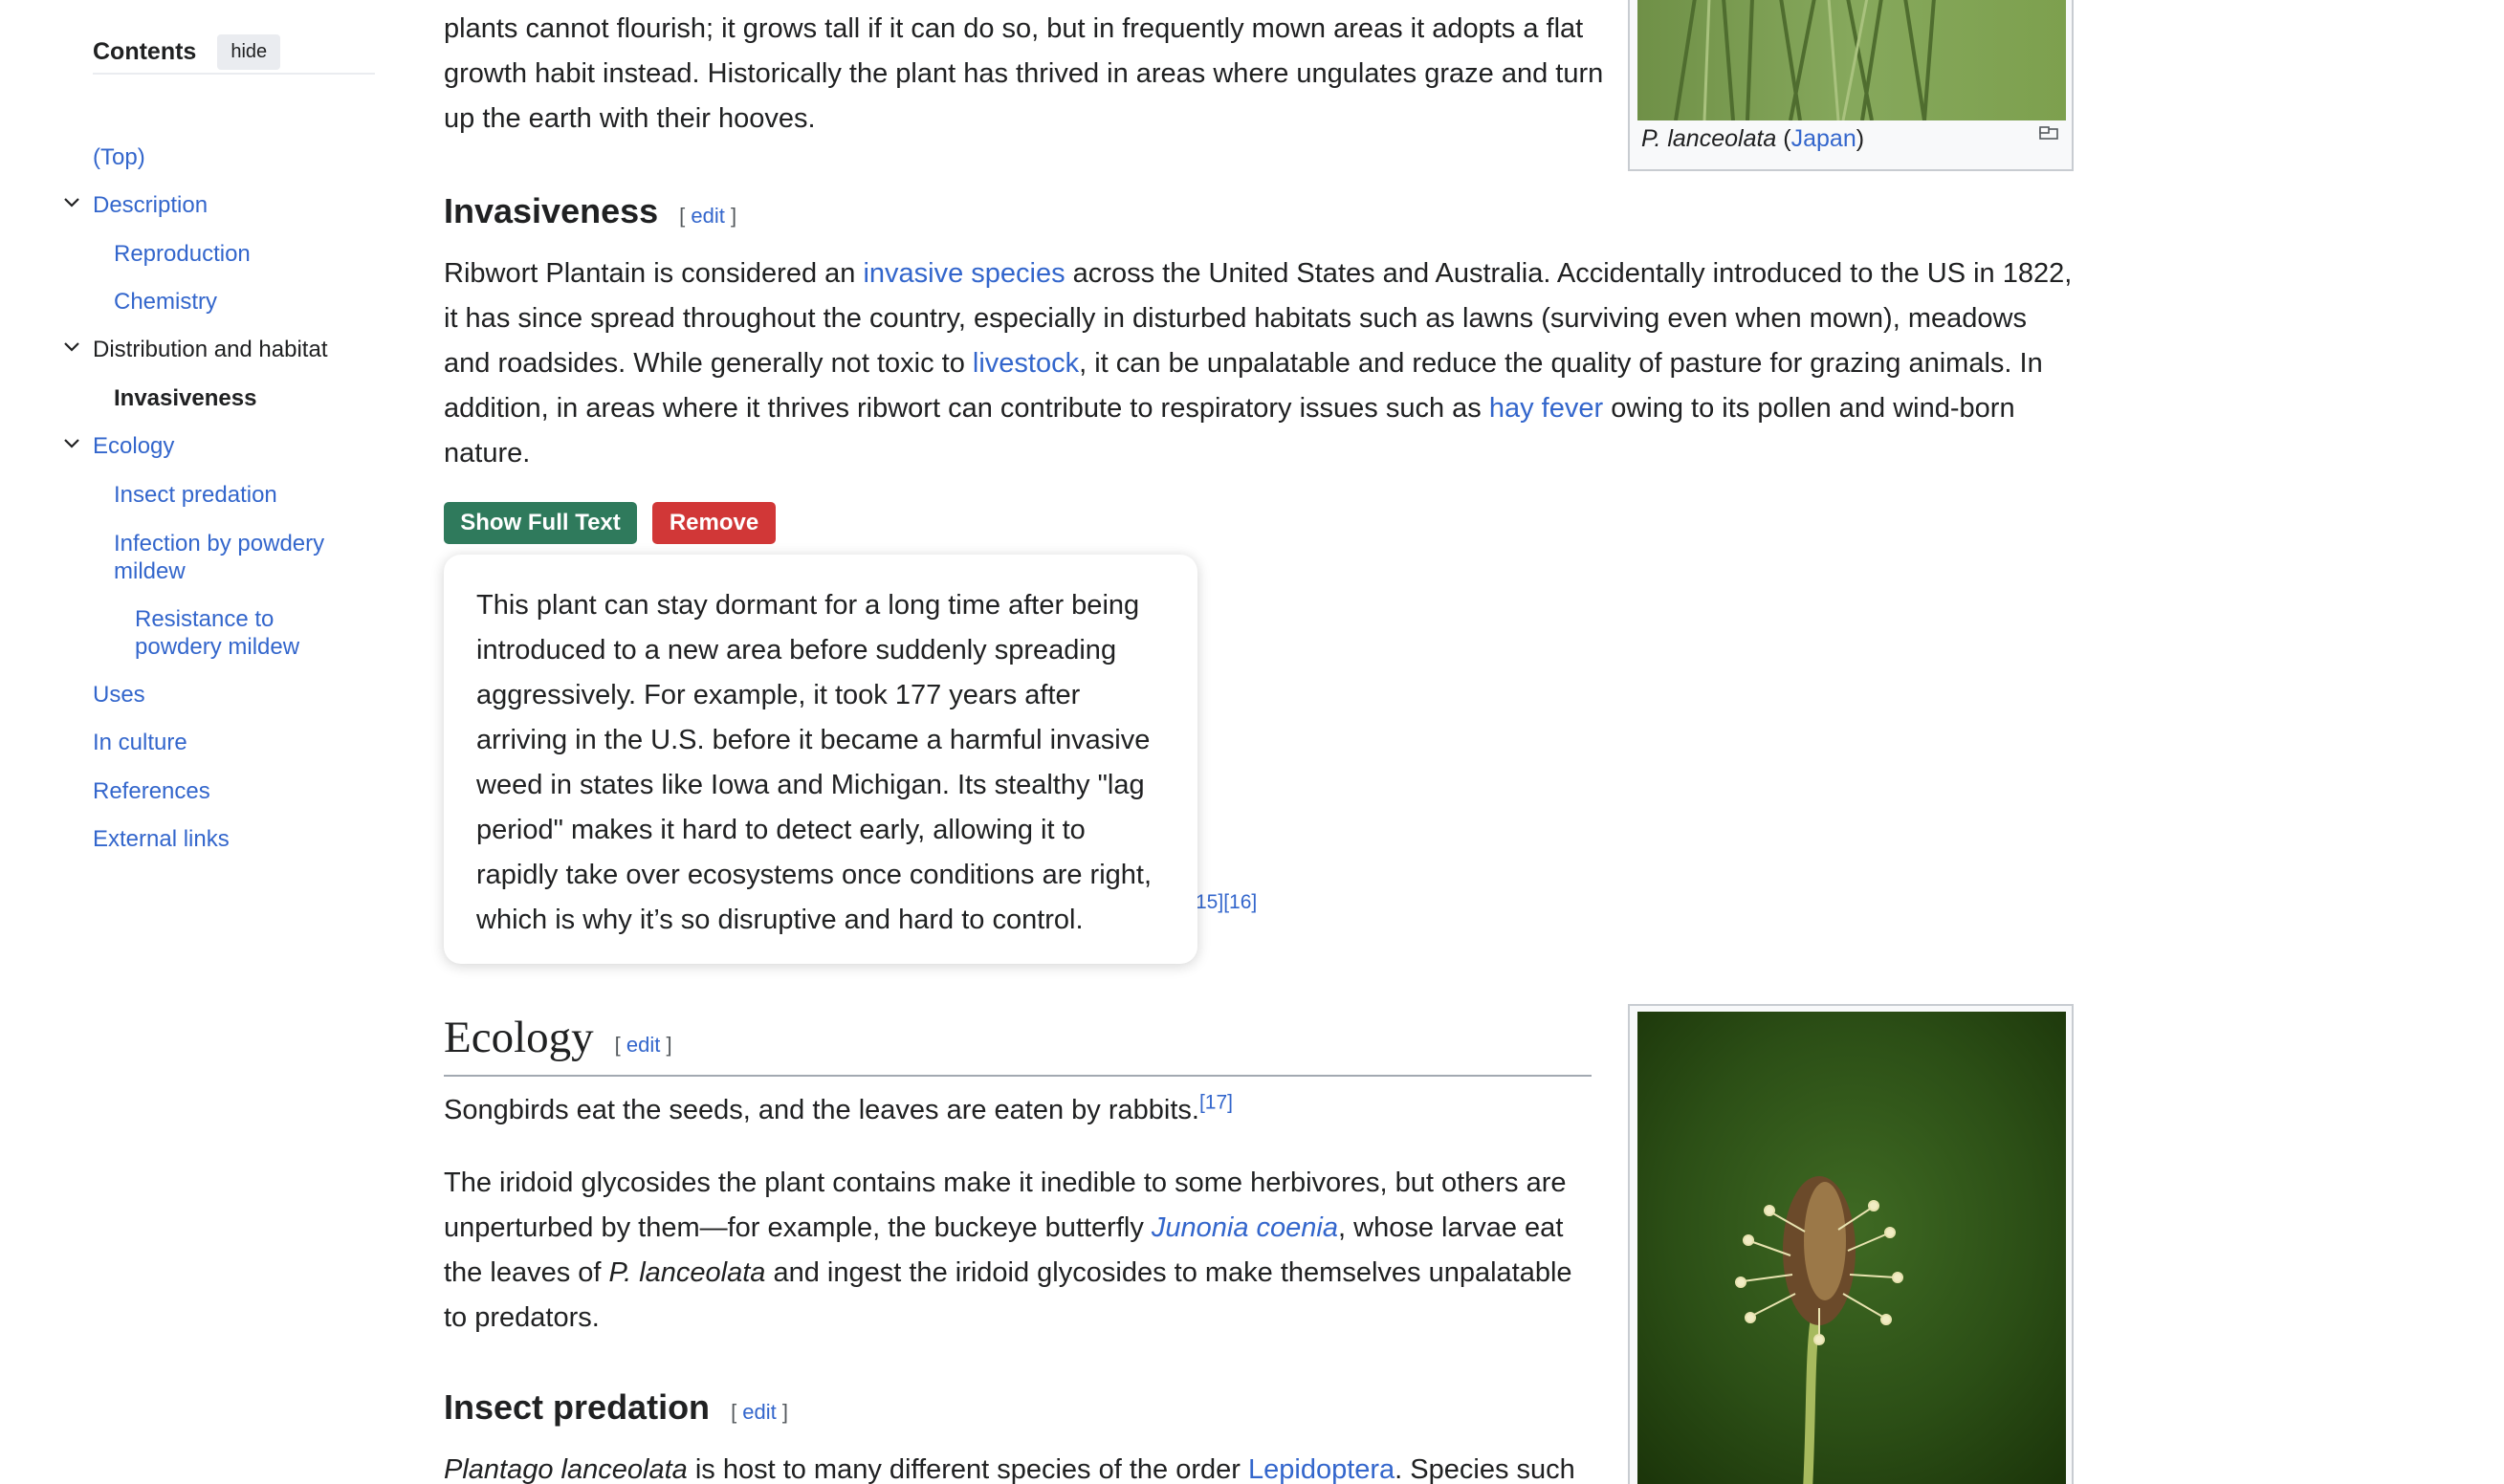 The image size is (2504, 1484). What do you see at coordinates (551, 211) in the screenshot?
I see `heading-text: Invasiveness` at bounding box center [551, 211].